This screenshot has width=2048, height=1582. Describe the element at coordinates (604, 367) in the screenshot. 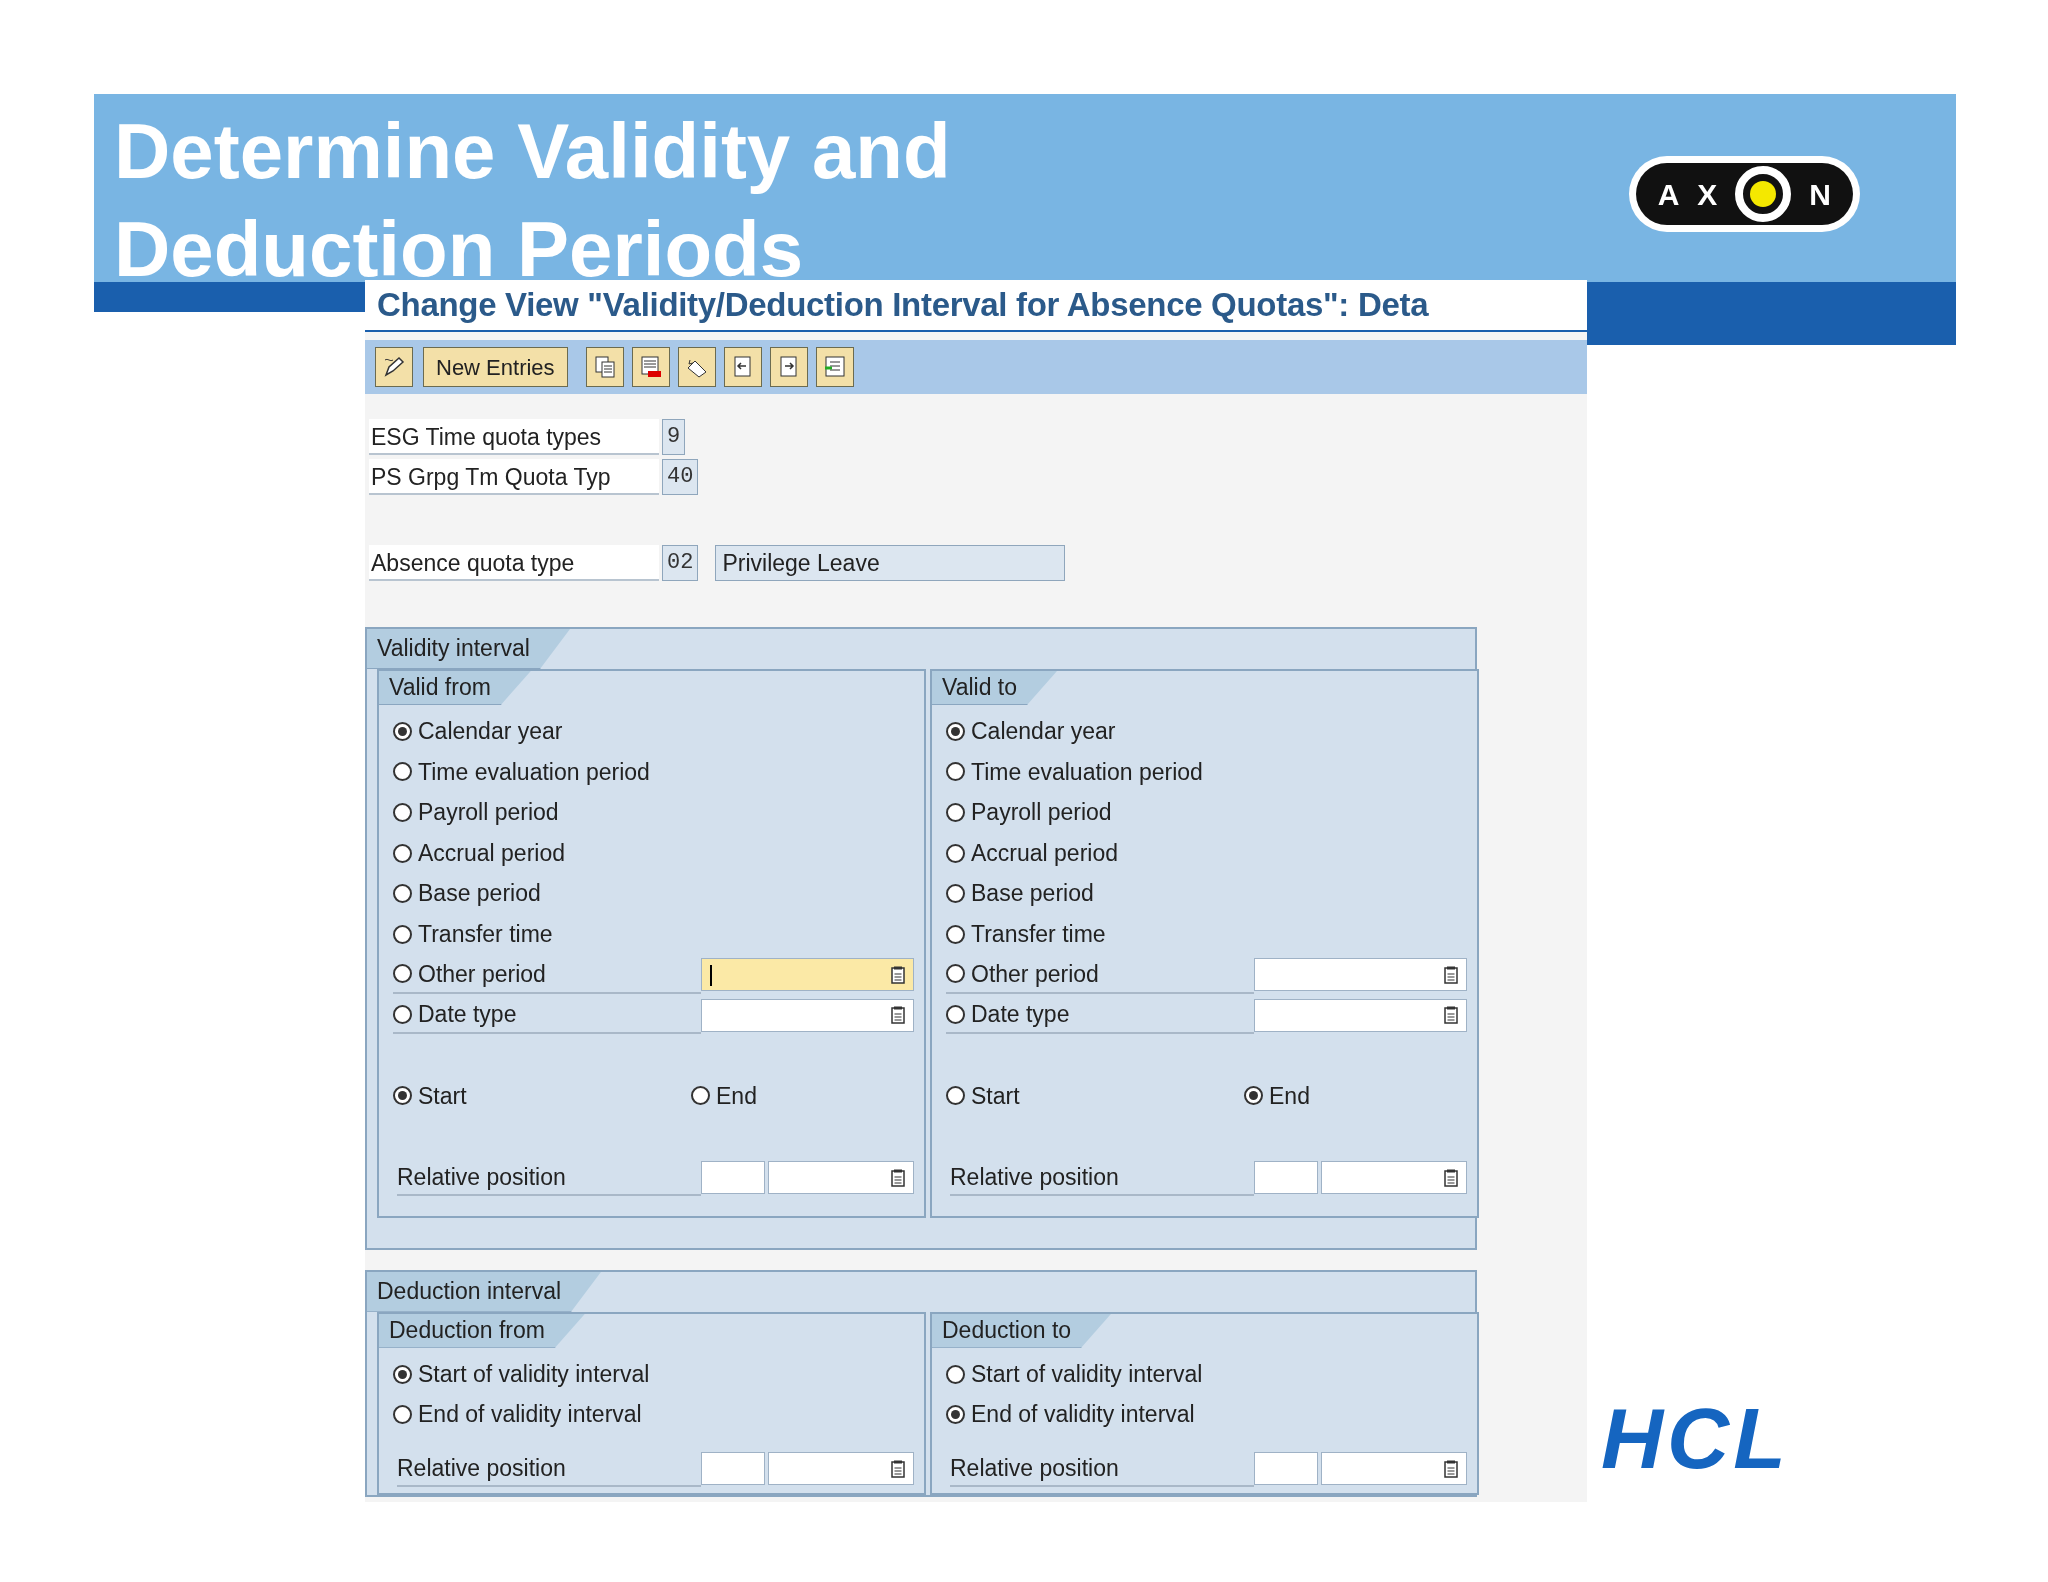

I see `copy-icon` at that location.